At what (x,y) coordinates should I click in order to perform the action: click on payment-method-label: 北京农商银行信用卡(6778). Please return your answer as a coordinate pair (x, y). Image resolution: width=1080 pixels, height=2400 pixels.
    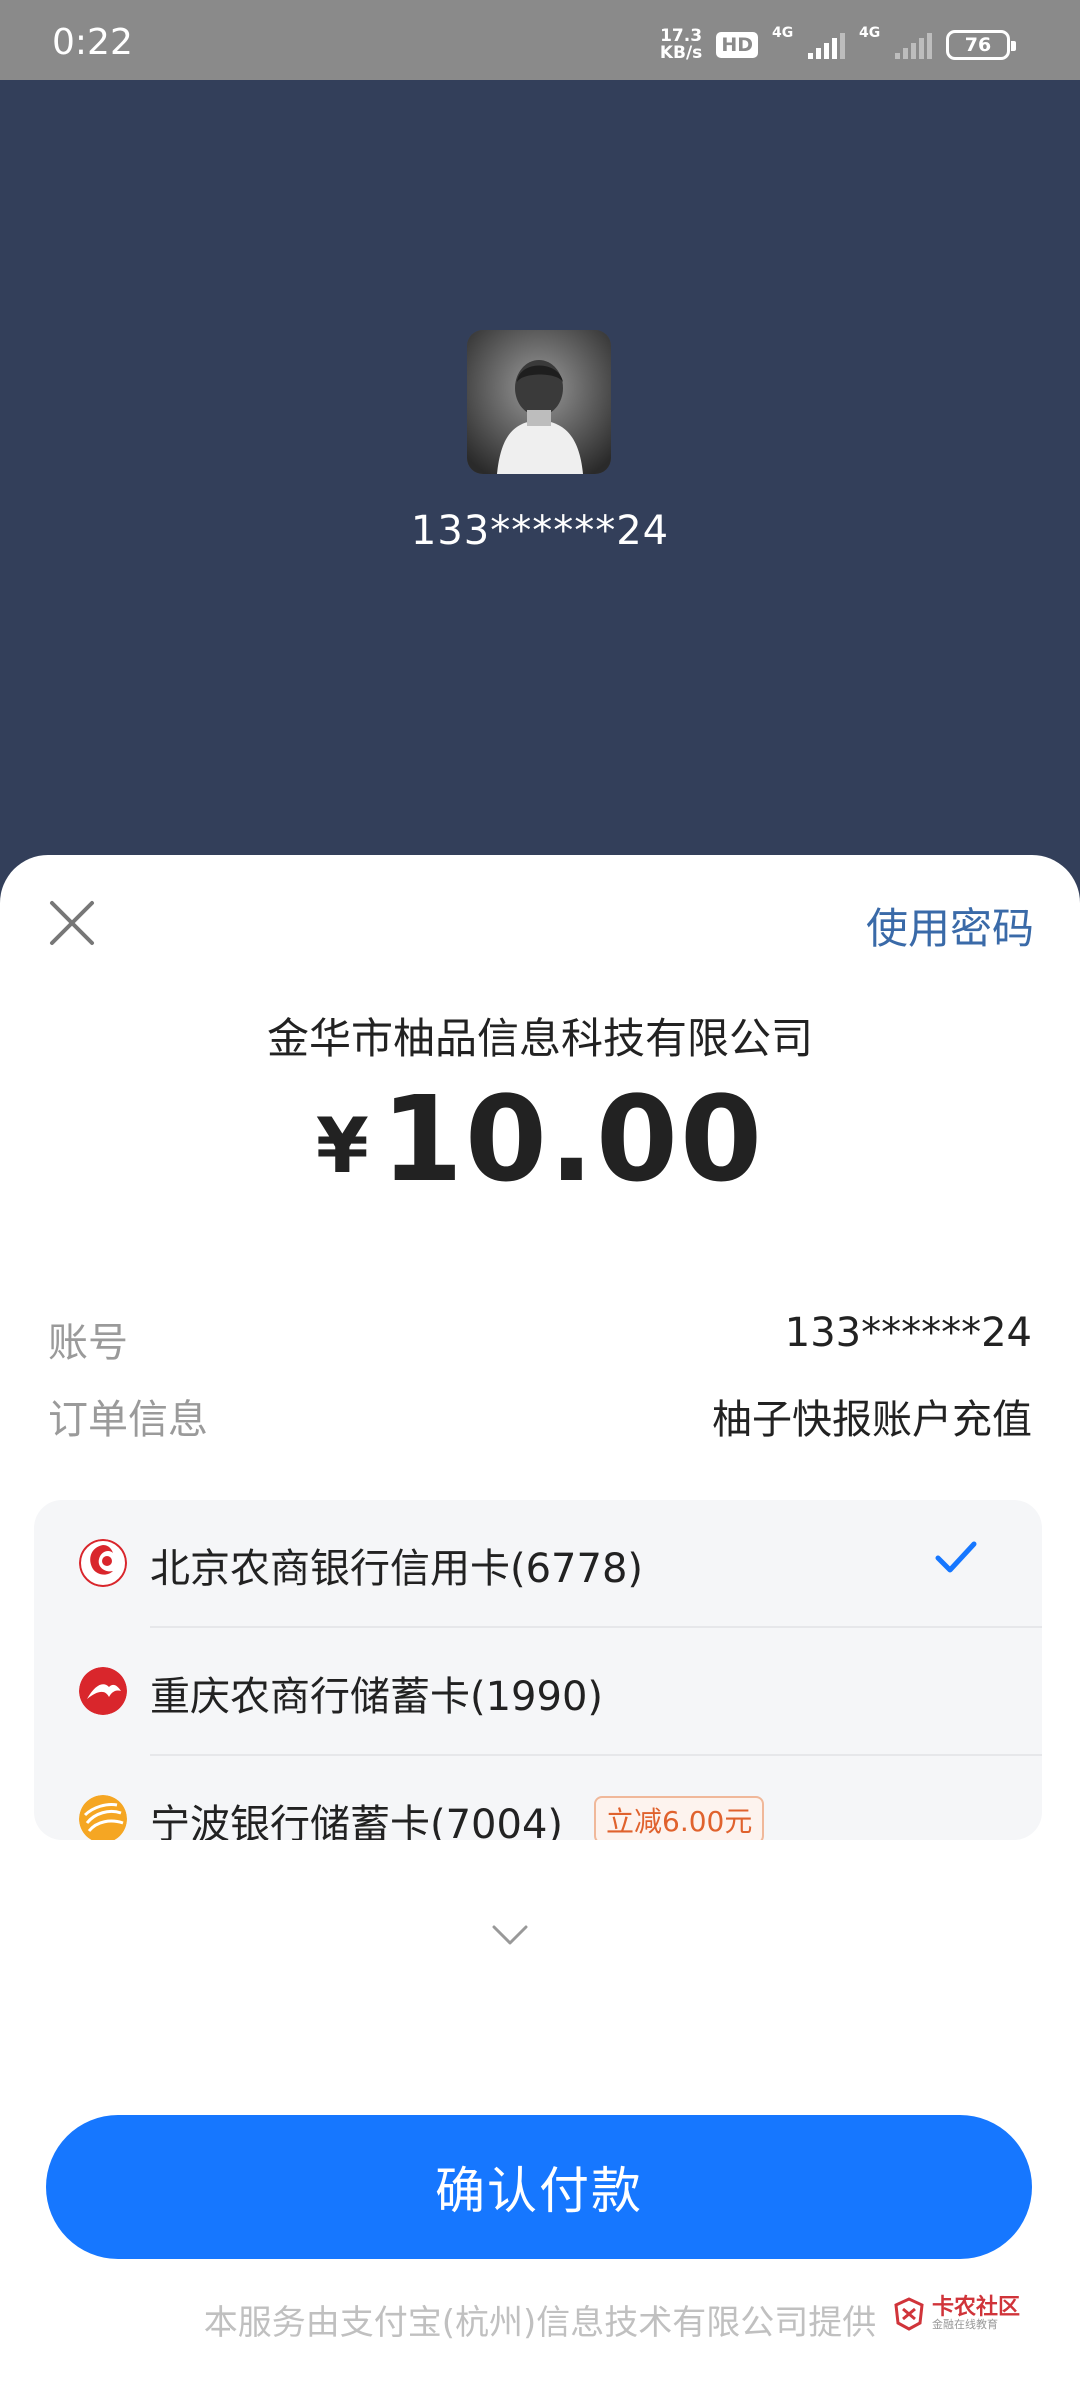
    Looking at the image, I should click on (397, 1569).